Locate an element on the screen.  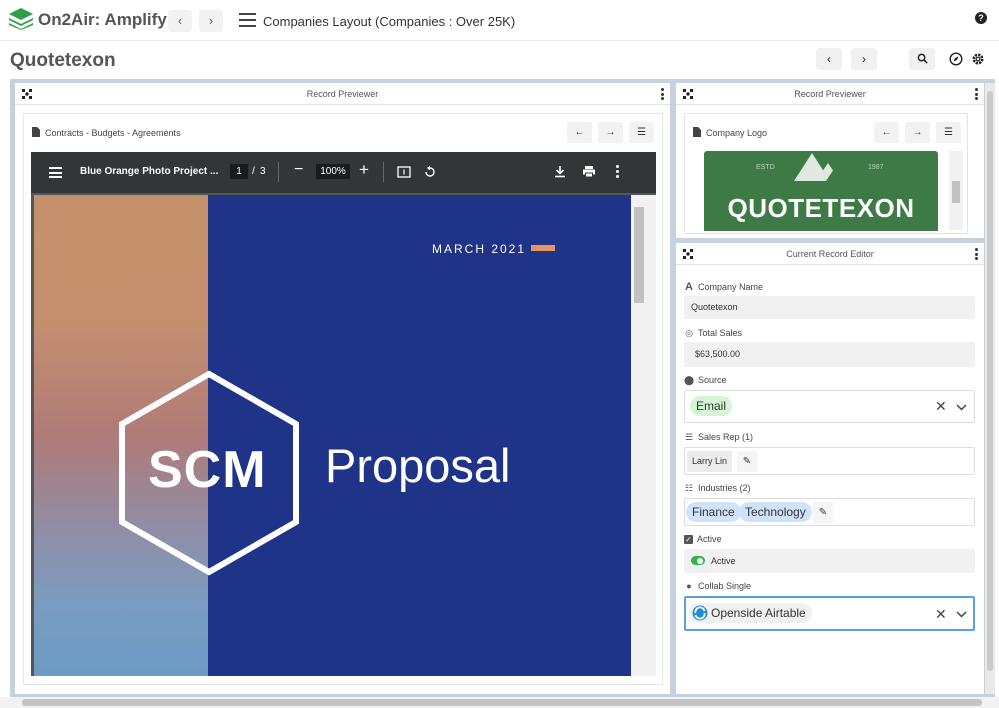
currency-field-icon: ◎ is located at coordinates (689, 333).